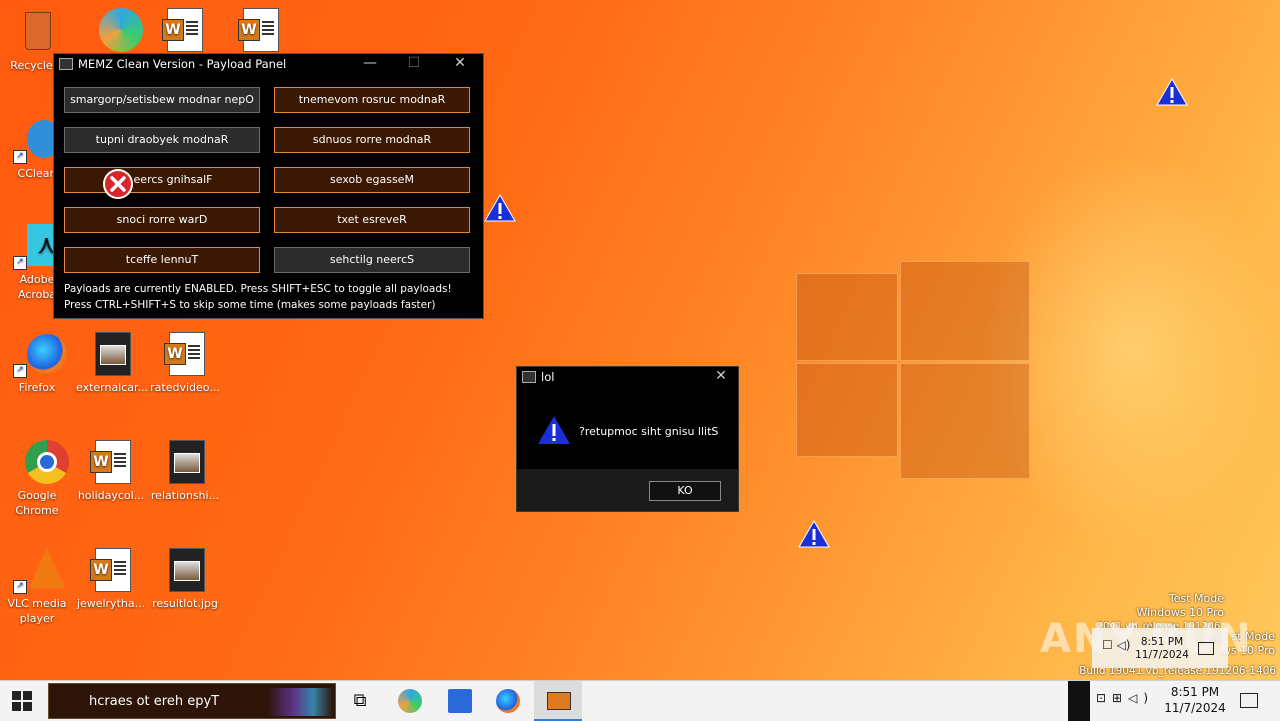 This screenshot has width=1280, height=721. I want to click on minimize-button: —, so click(370, 64).